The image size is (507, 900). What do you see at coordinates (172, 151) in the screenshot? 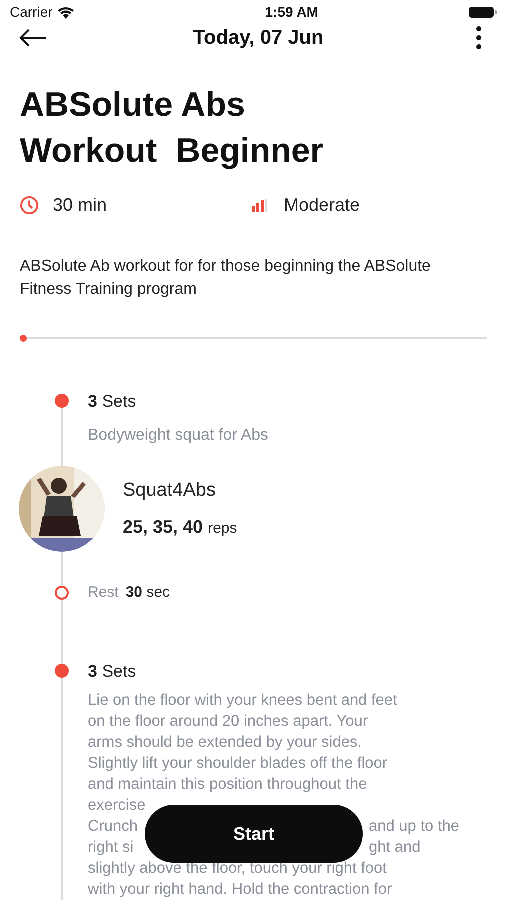
I see `workout-title: Workout Beginner` at bounding box center [172, 151].